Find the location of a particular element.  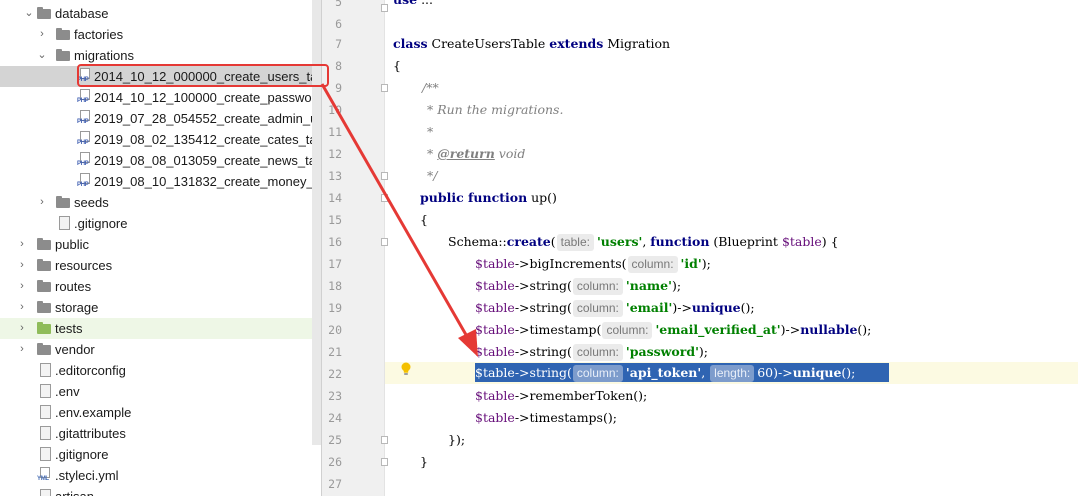

code-line-8: { is located at coordinates (397, 66).